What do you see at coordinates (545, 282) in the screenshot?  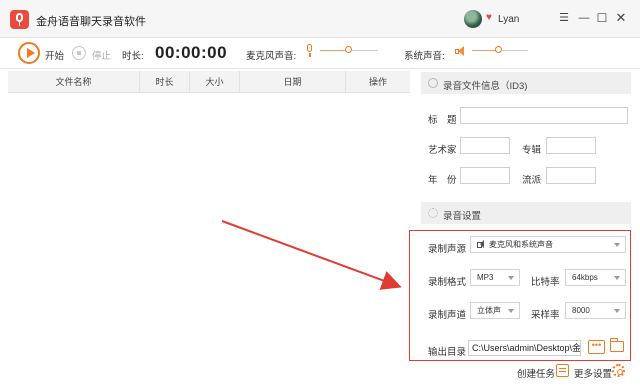 I see `bitrate-label: 比特率` at bounding box center [545, 282].